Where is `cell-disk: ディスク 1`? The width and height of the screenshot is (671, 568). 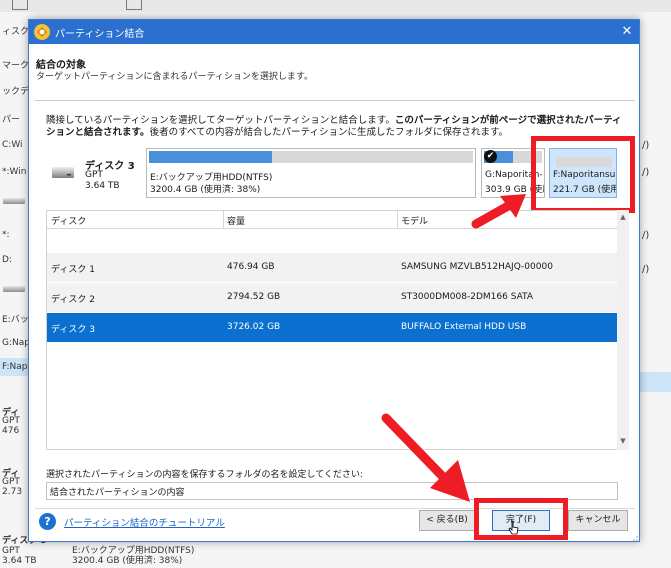
cell-disk: ディスク 1 is located at coordinates (73, 270).